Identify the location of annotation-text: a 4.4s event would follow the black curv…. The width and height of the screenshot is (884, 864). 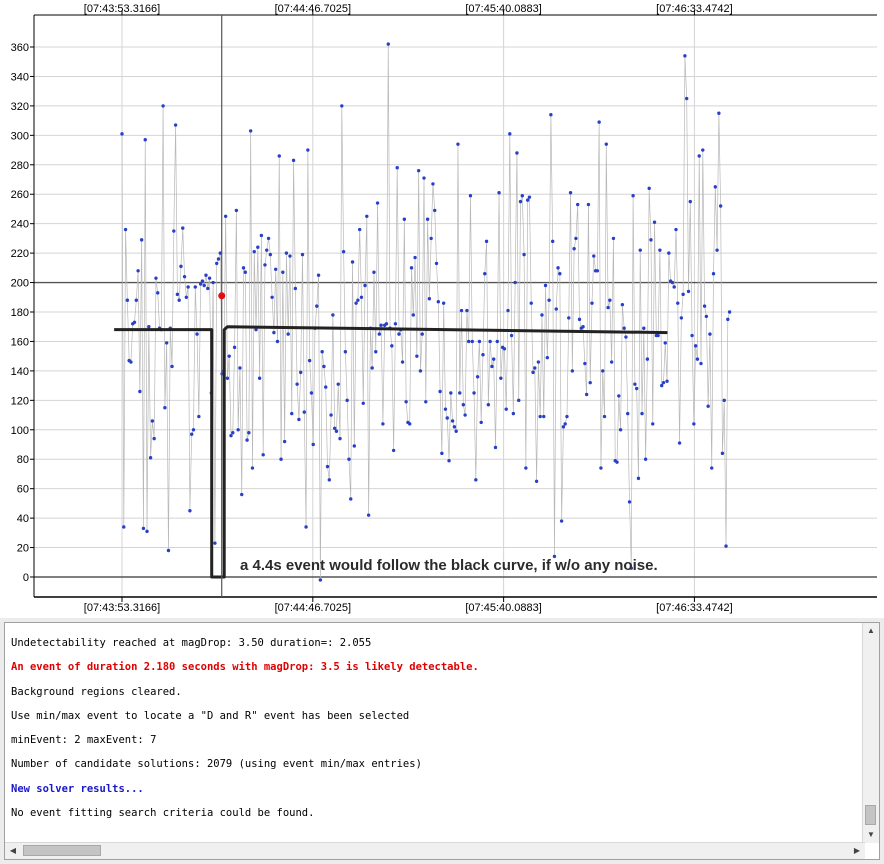
(449, 565).